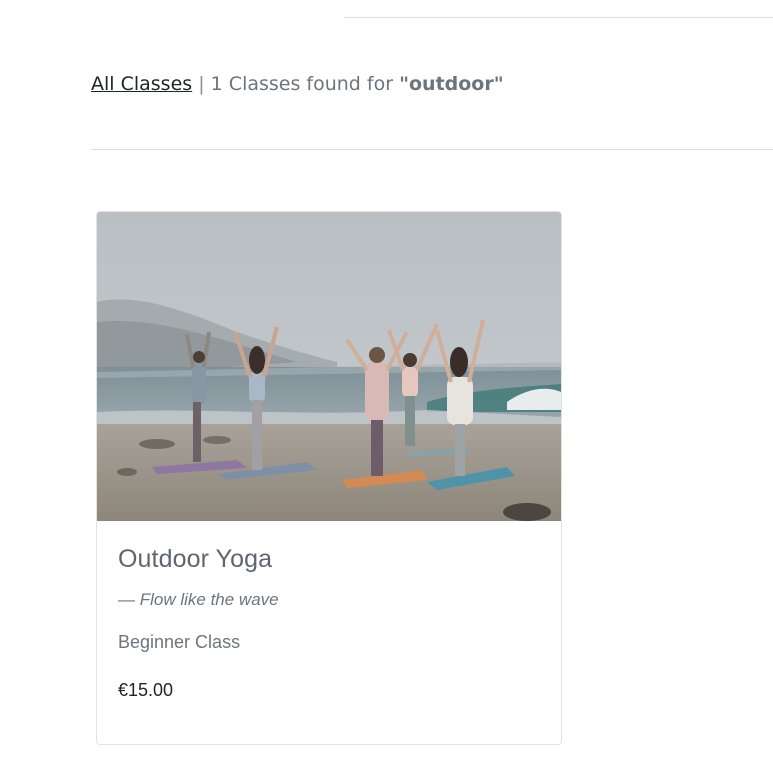  I want to click on section-divider, so click(432, 149).